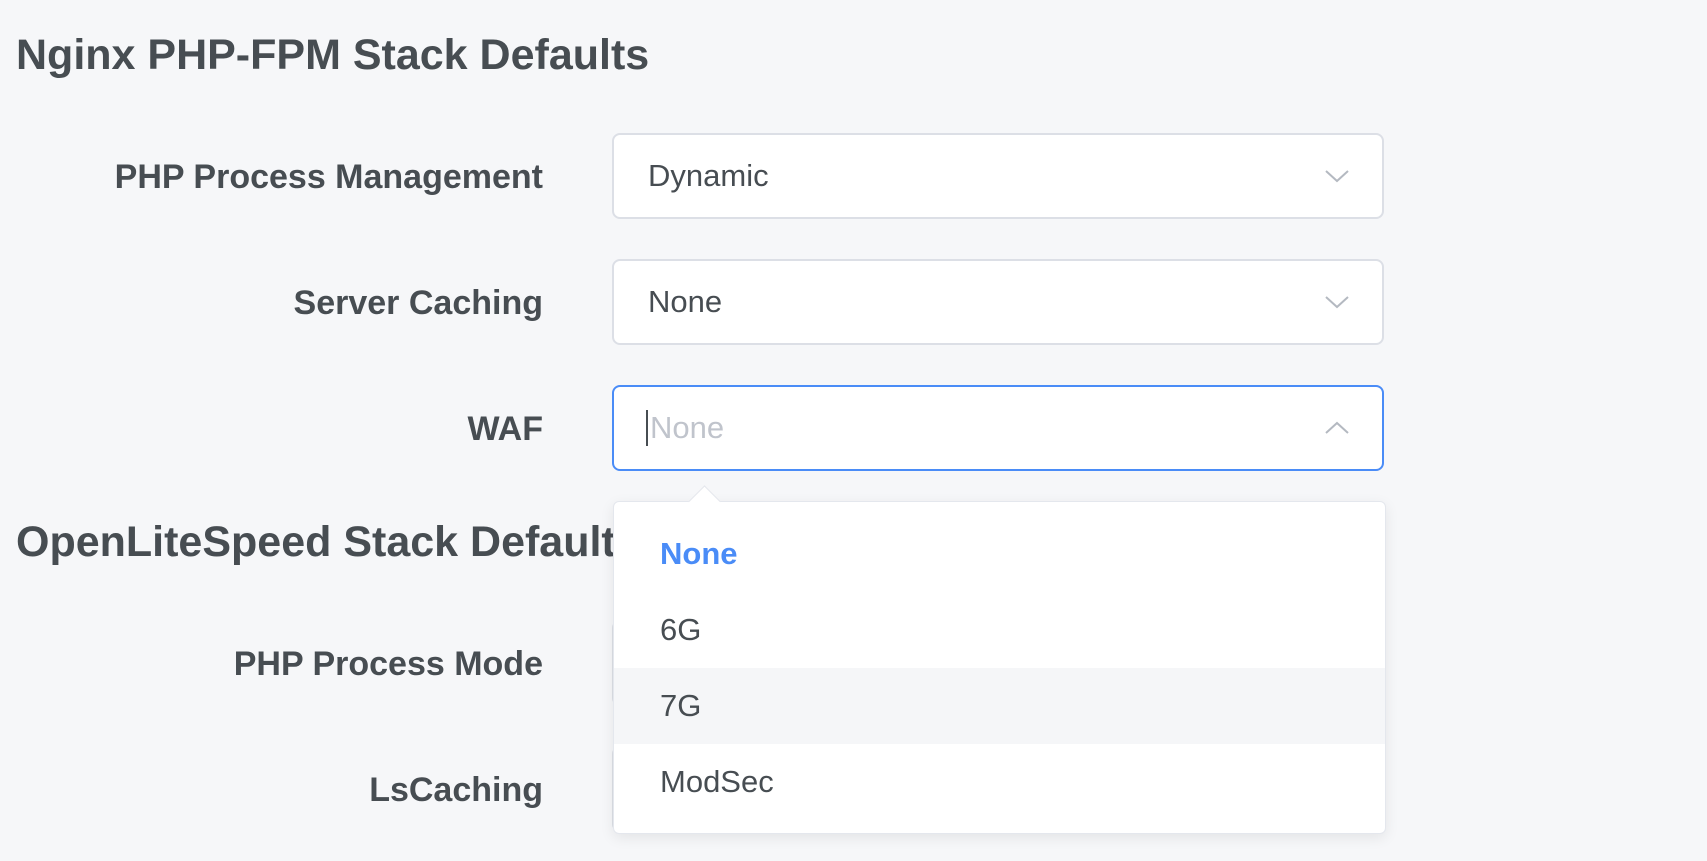  Describe the element at coordinates (998, 302) in the screenshot. I see `server-caching-select: None` at that location.